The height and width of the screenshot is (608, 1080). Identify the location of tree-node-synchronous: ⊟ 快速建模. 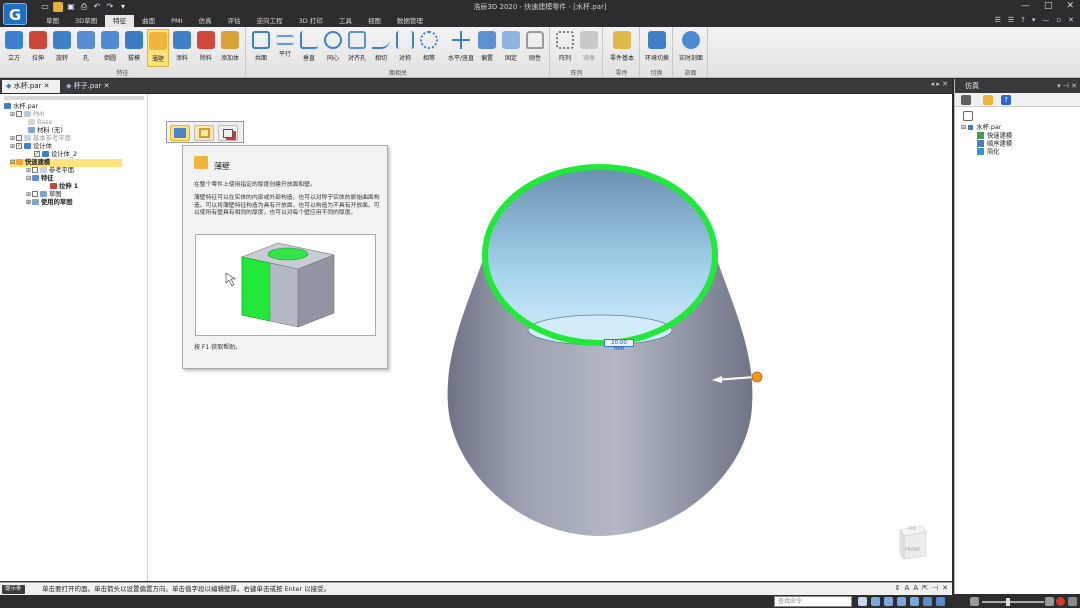
(66, 163).